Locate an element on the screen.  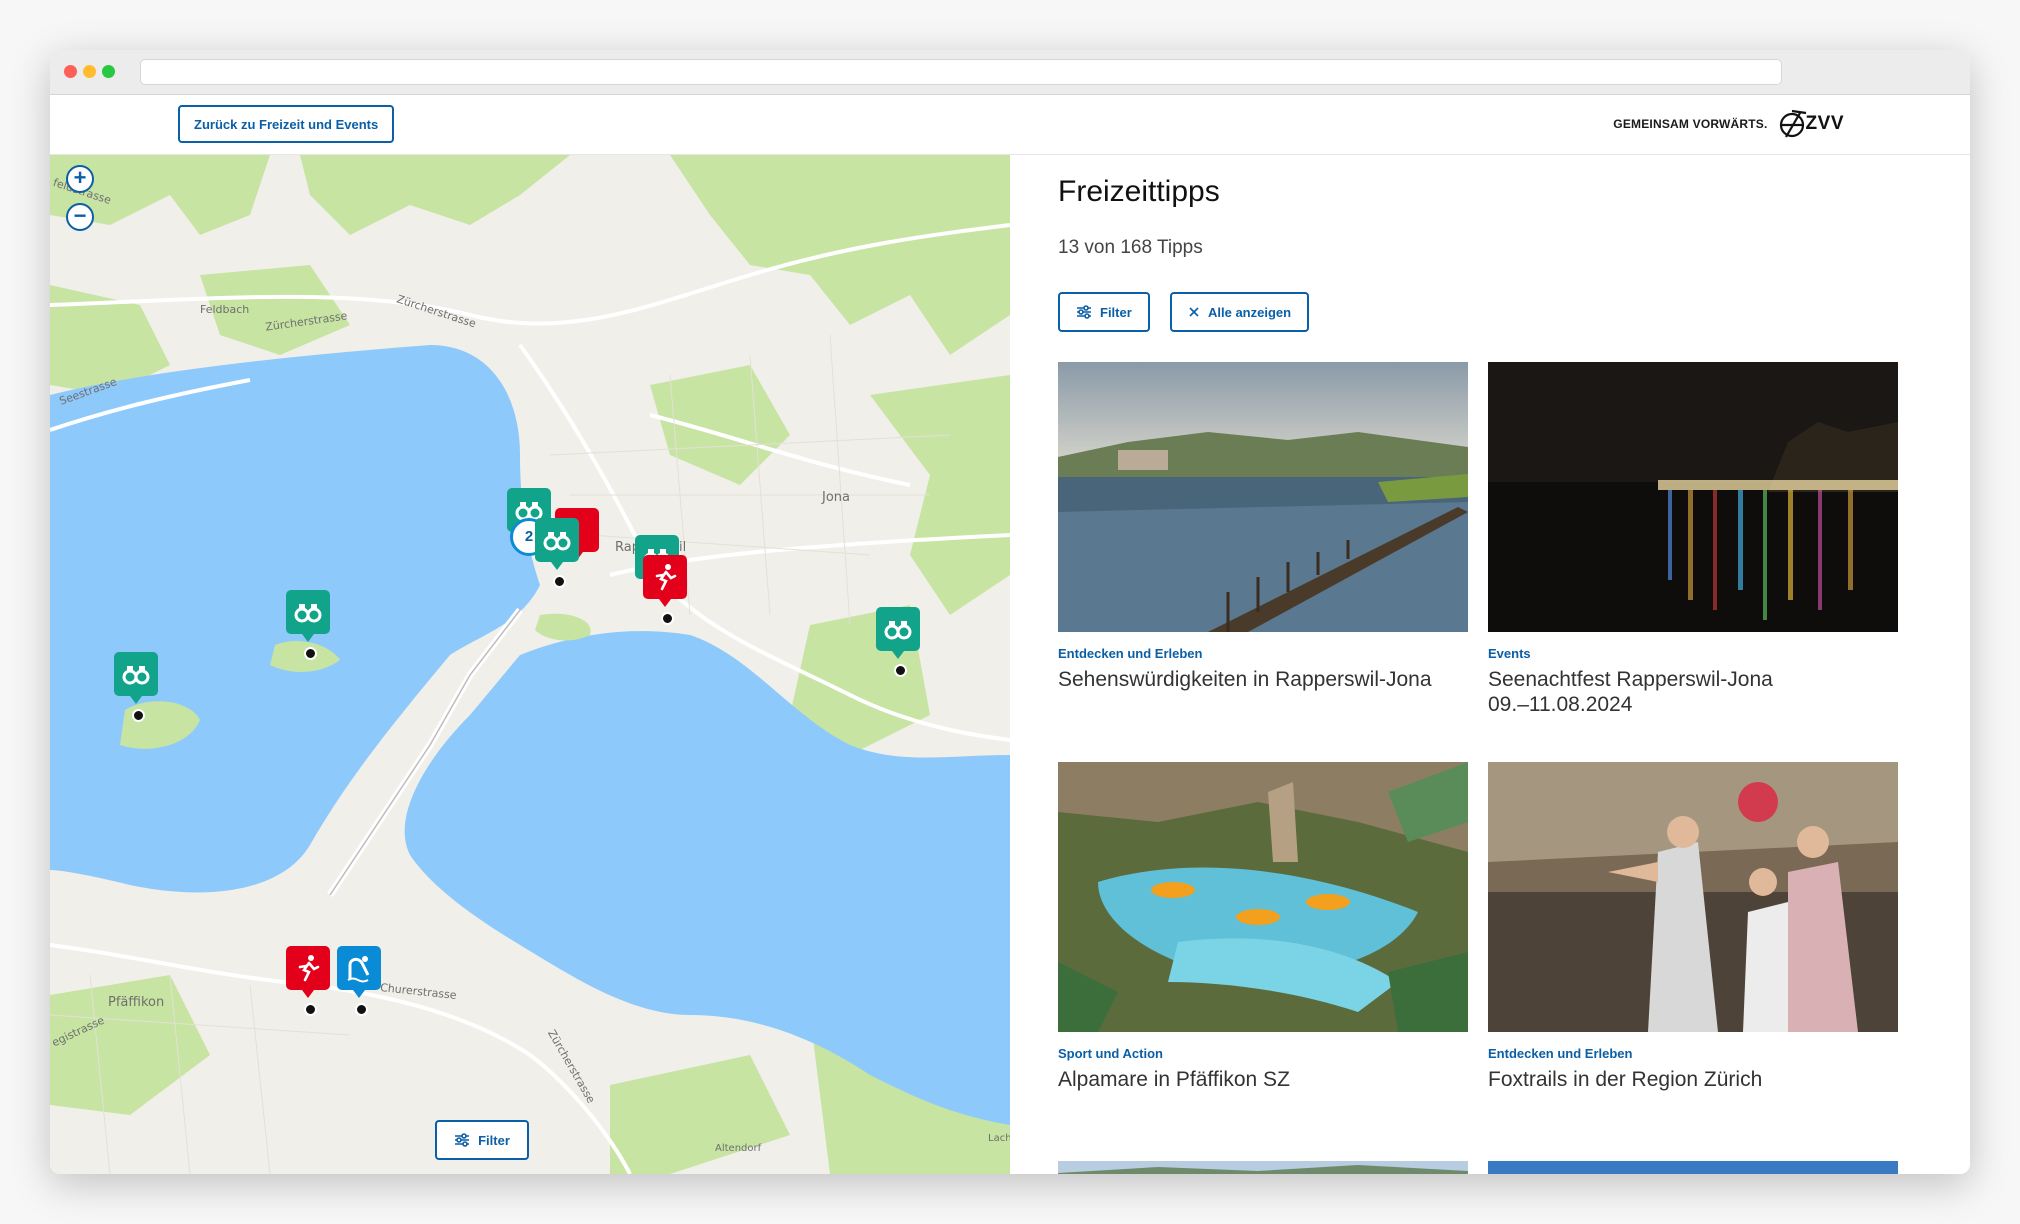
back-to-events-button: Zurück zu Freizeit und Events is located at coordinates (286, 124).